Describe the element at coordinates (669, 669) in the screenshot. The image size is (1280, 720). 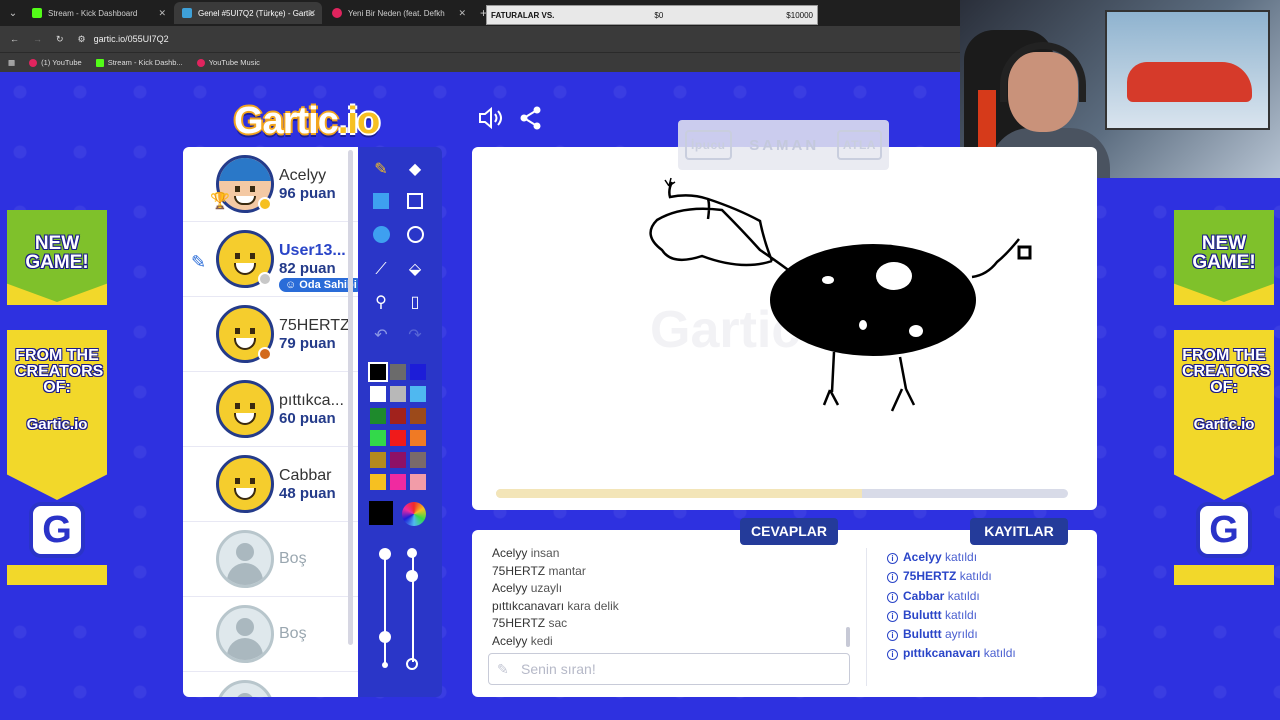
I see `answer-input: ✎ Senin sıran!` at that location.